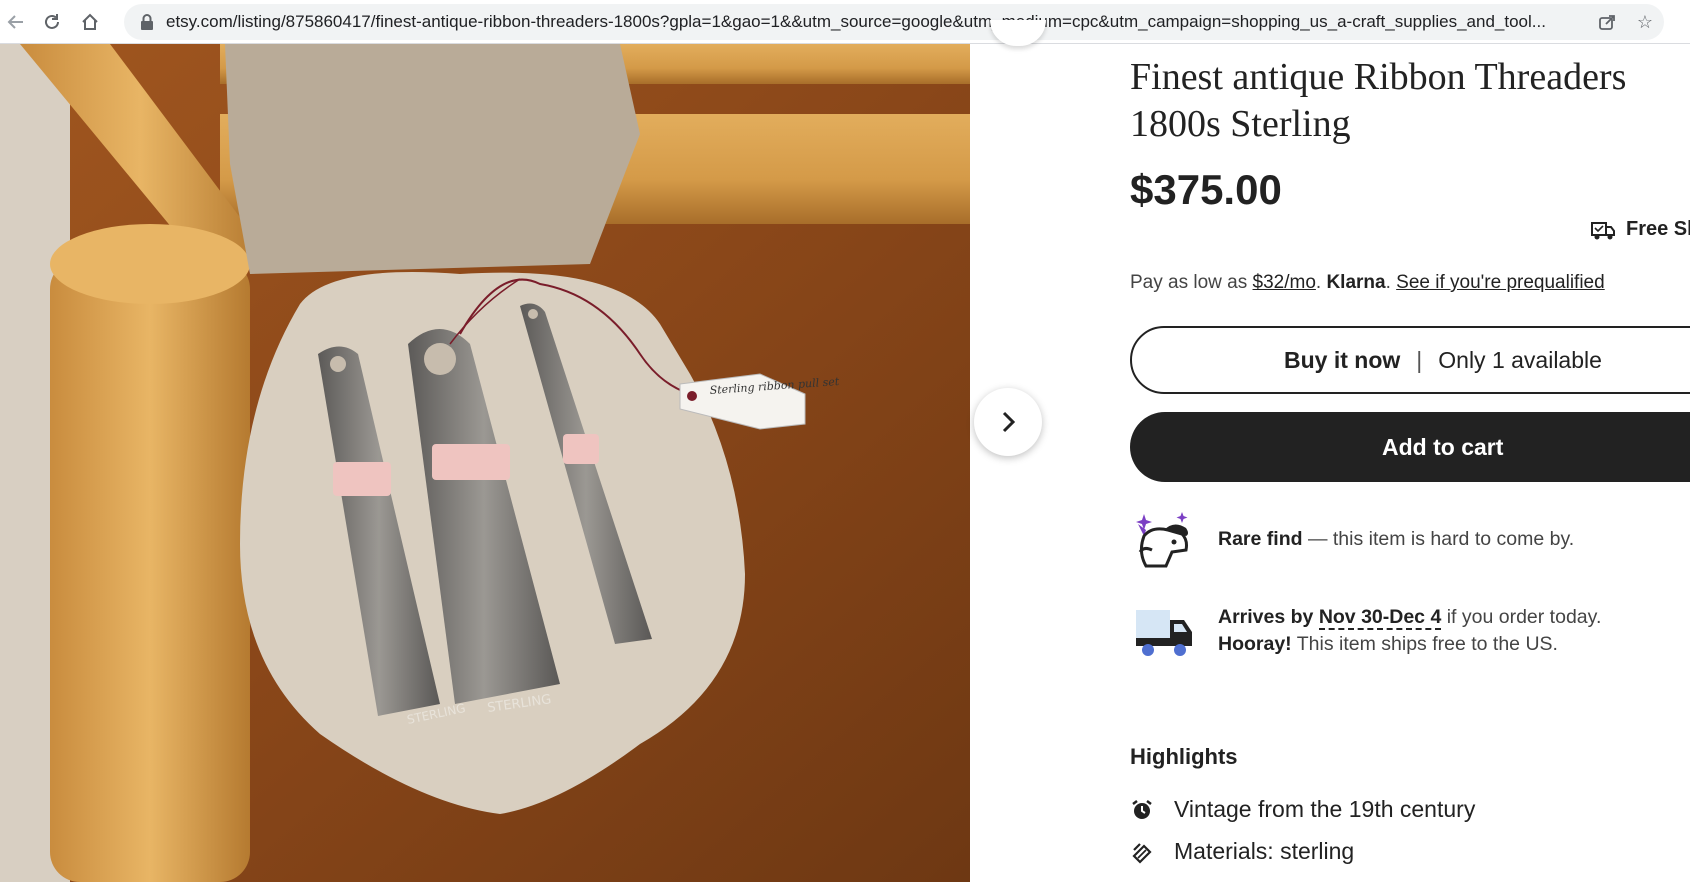 The width and height of the screenshot is (1690, 882). What do you see at coordinates (1255, 644) in the screenshot?
I see `hooray-label: Hooray!` at bounding box center [1255, 644].